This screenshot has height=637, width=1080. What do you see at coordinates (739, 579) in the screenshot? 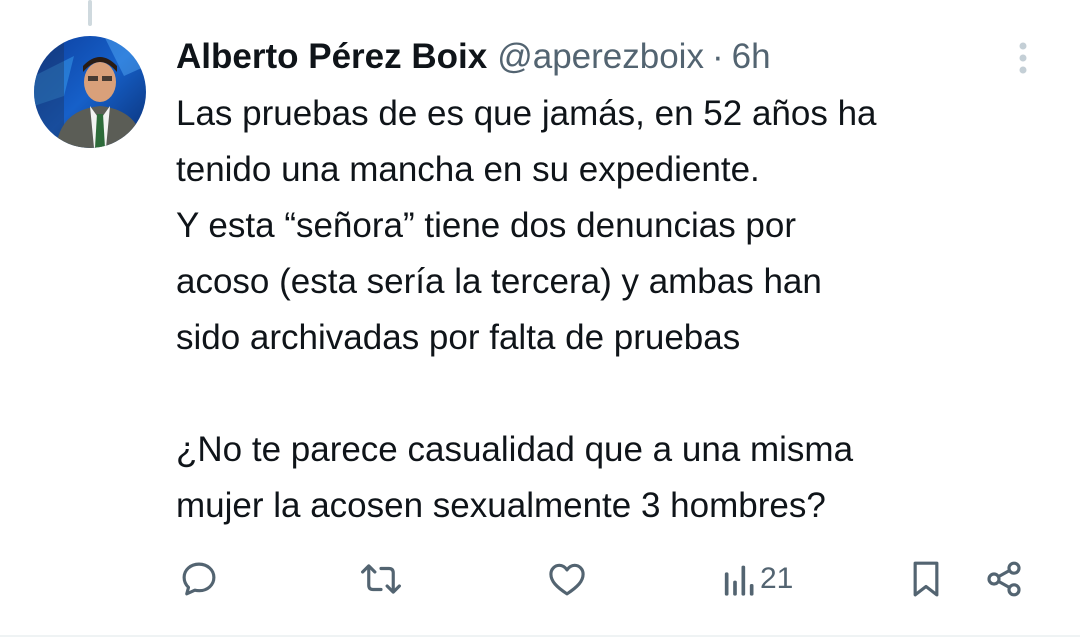
I see `views-chart-icon` at bounding box center [739, 579].